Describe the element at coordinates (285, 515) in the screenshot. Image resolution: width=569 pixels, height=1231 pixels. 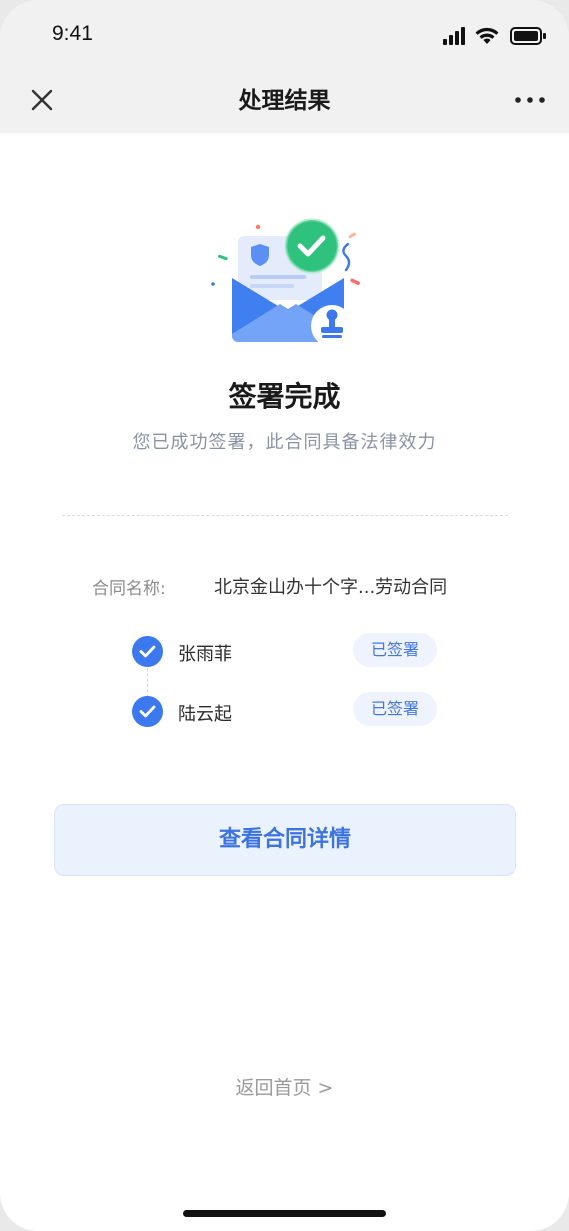
I see `dashed-divider` at that location.